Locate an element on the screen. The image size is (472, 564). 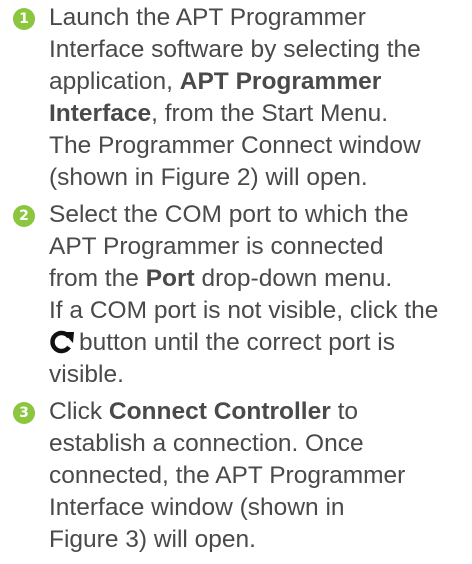
bold-text: Port is located at coordinates (170, 278).